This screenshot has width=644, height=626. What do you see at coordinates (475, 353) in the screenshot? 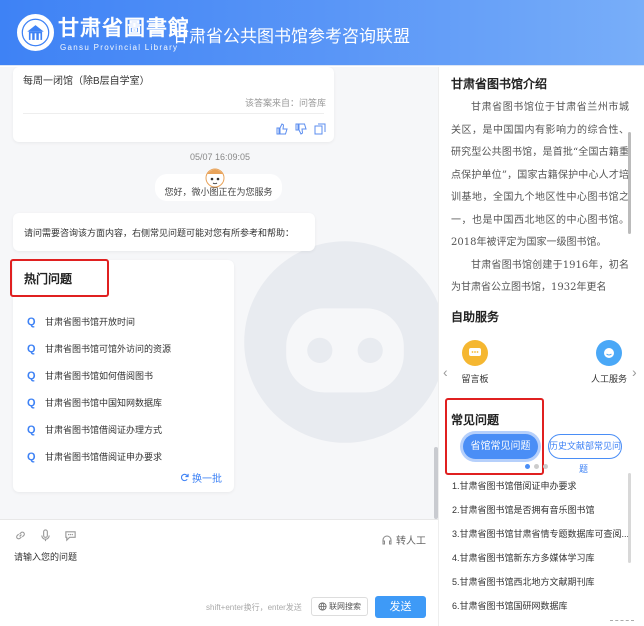
I see `message-board-icon` at bounding box center [475, 353].